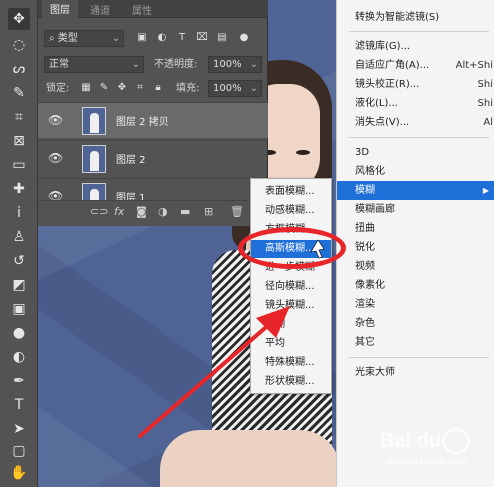 The width and height of the screenshot is (494, 487). Describe the element at coordinates (19, 69) in the screenshot. I see `lasso-tool-icon: ᔕ` at that location.